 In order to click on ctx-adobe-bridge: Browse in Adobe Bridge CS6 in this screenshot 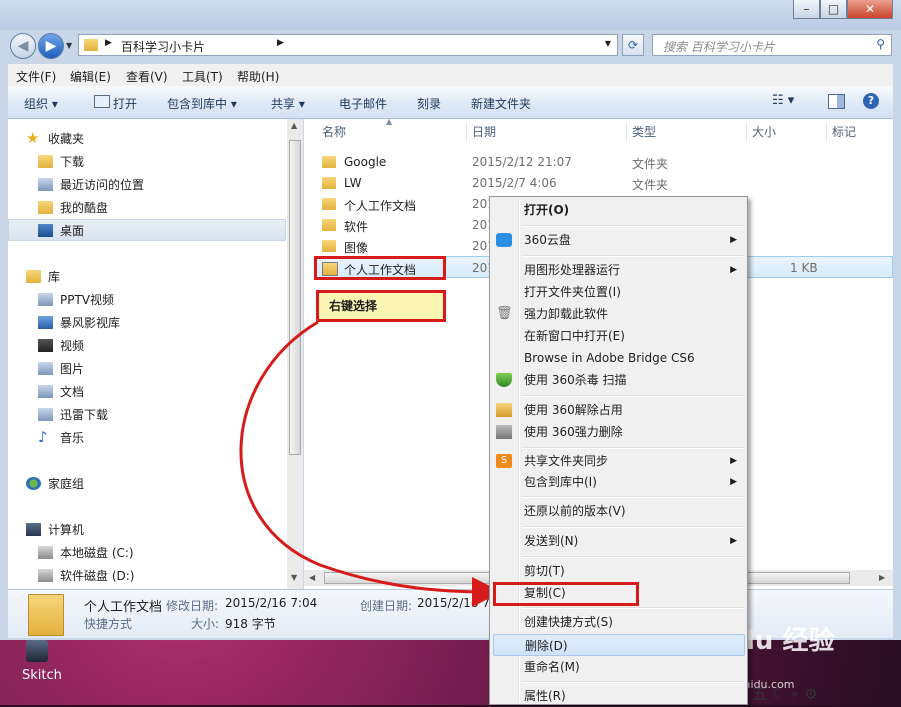, I will do `click(618, 358)`.